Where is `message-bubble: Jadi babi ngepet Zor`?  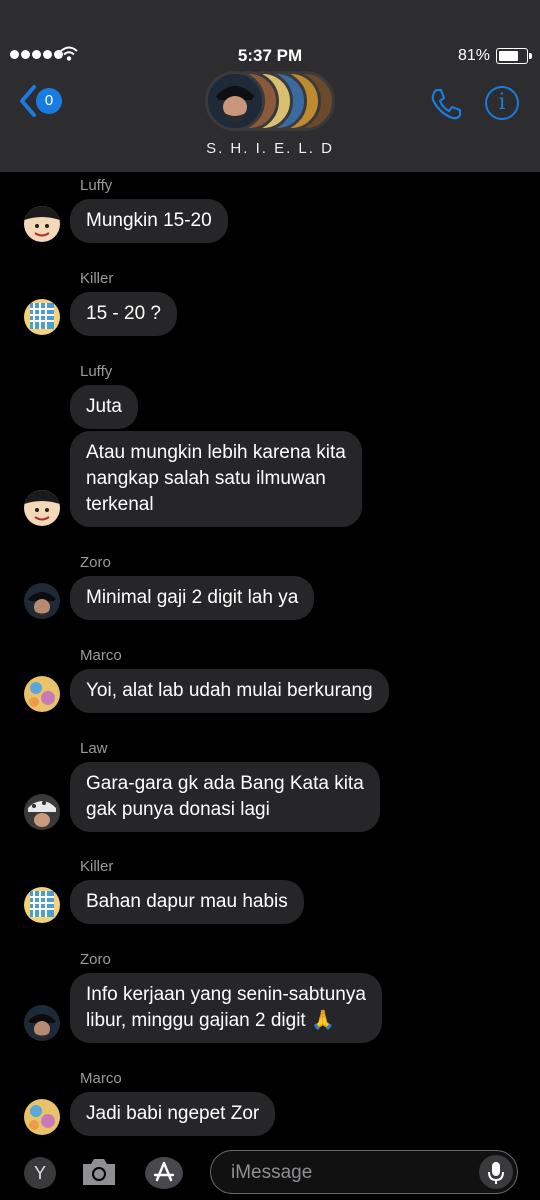
message-bubble: Jadi babi ngepet Zor is located at coordinates (173, 1114).